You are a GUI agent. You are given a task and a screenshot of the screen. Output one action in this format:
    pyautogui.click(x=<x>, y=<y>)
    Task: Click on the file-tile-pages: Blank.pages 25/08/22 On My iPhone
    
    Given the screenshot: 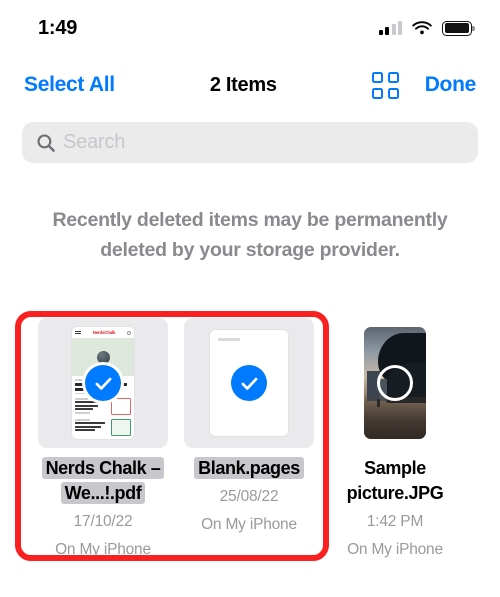 What is the action you would take?
    pyautogui.click(x=249, y=440)
    